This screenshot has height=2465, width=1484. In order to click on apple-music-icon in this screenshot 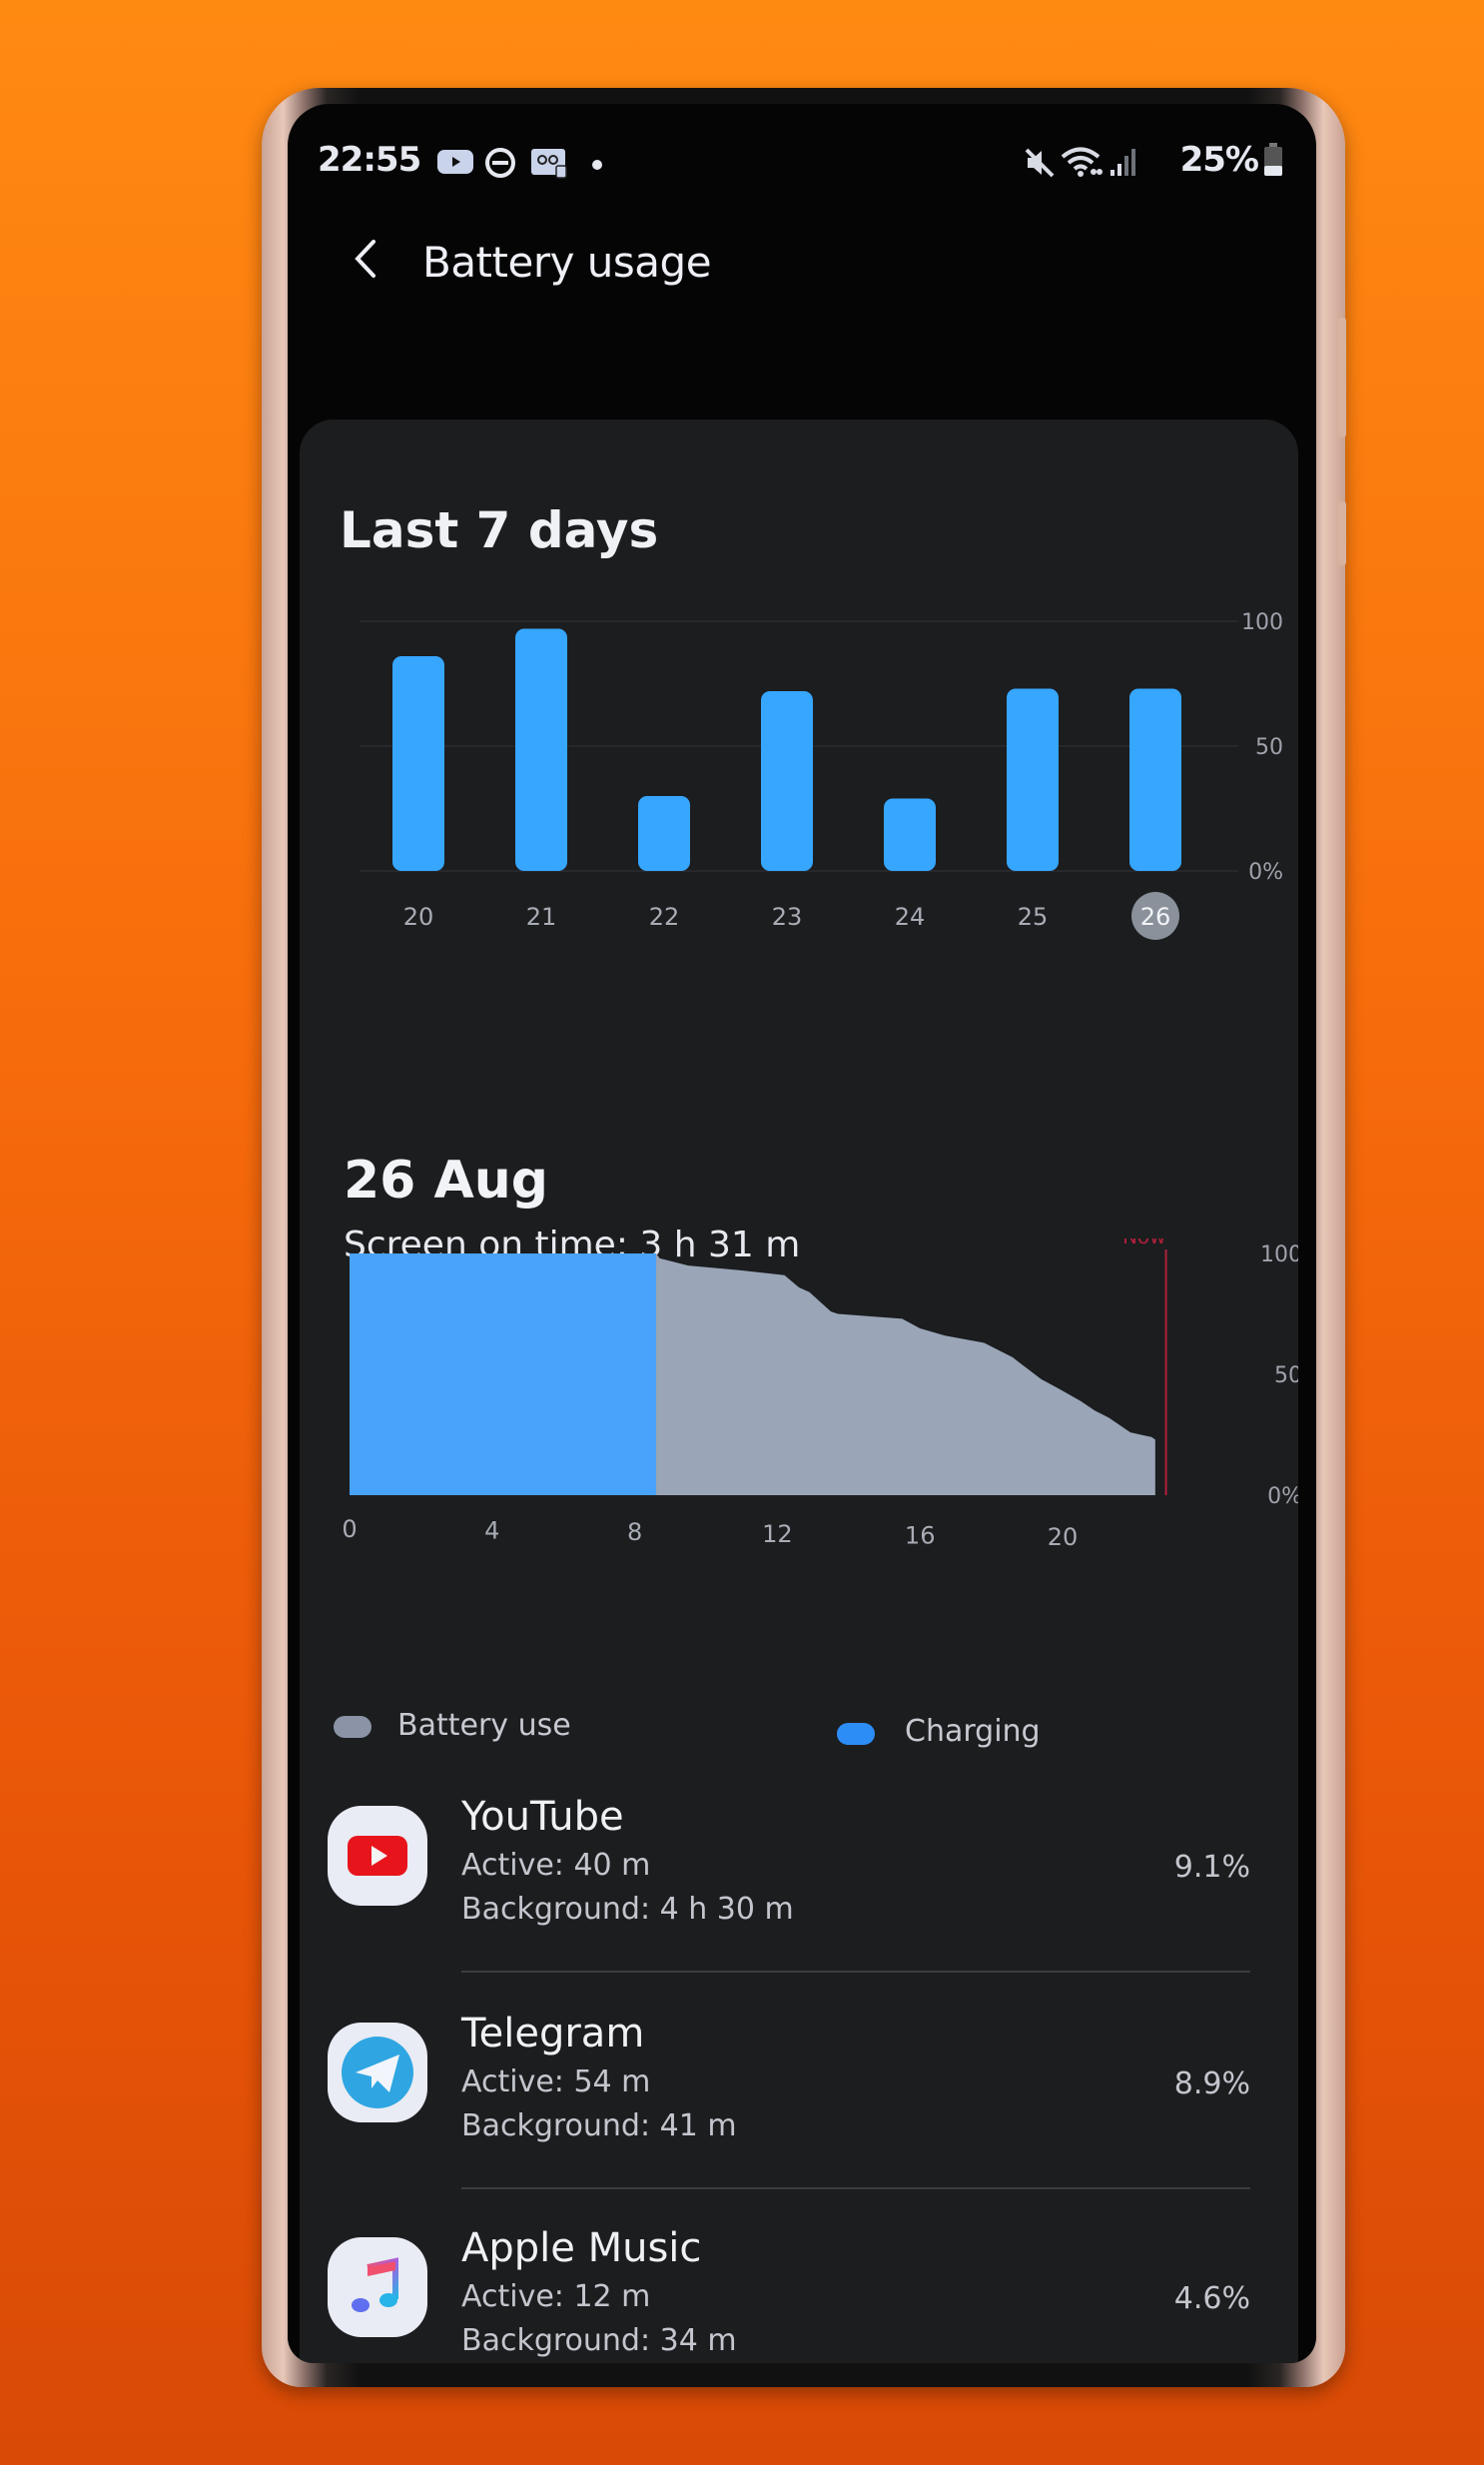, I will do `click(377, 2287)`.